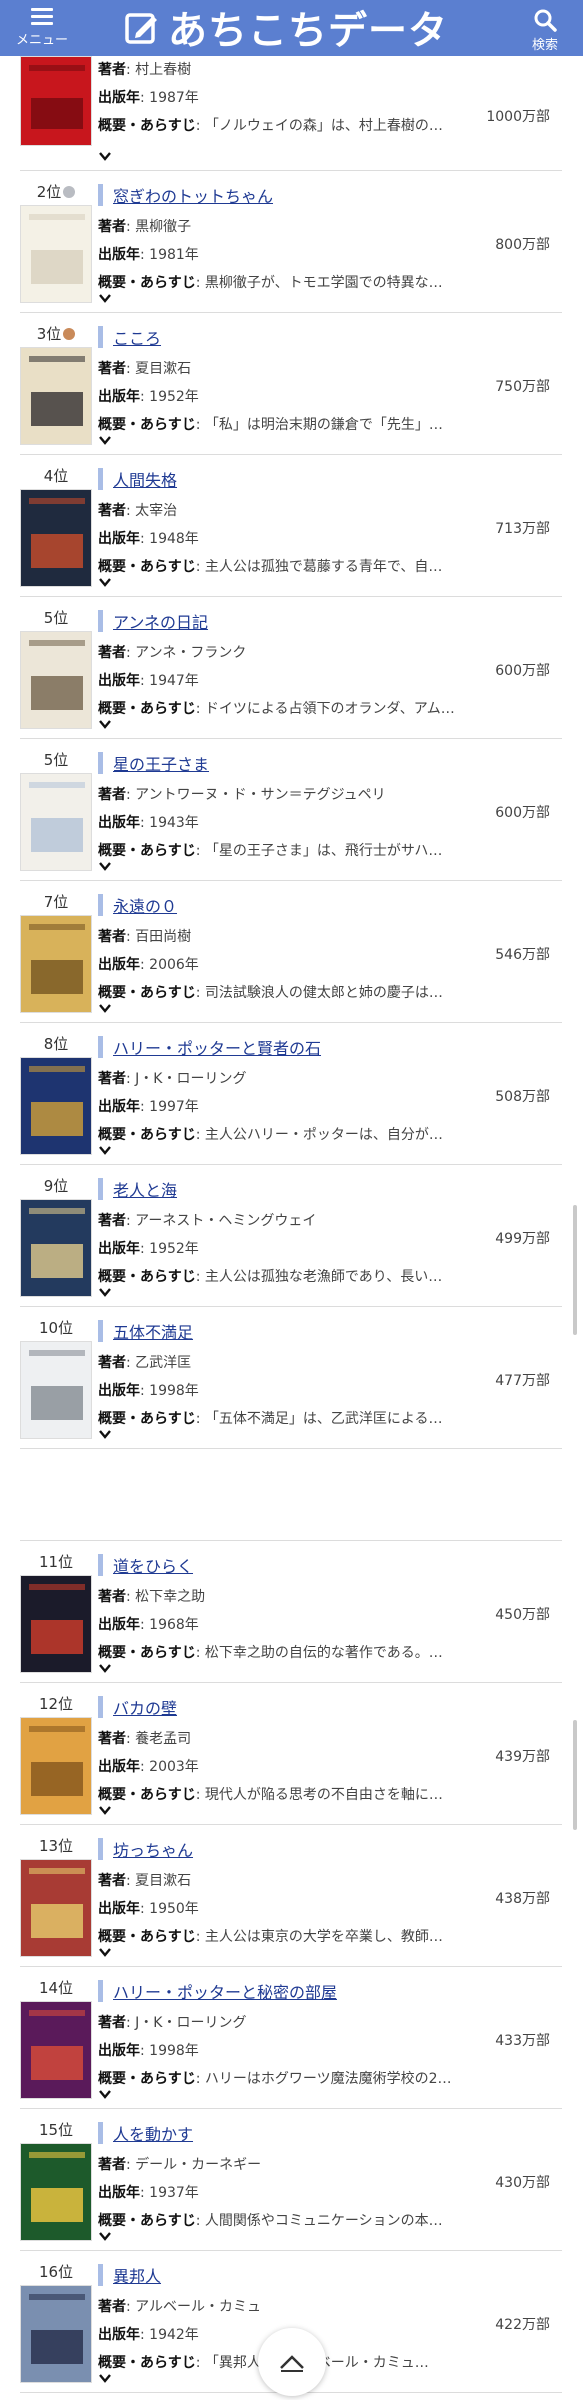 The width and height of the screenshot is (583, 2400). What do you see at coordinates (56, 1562) in the screenshot?
I see `rank-text: 11位` at bounding box center [56, 1562].